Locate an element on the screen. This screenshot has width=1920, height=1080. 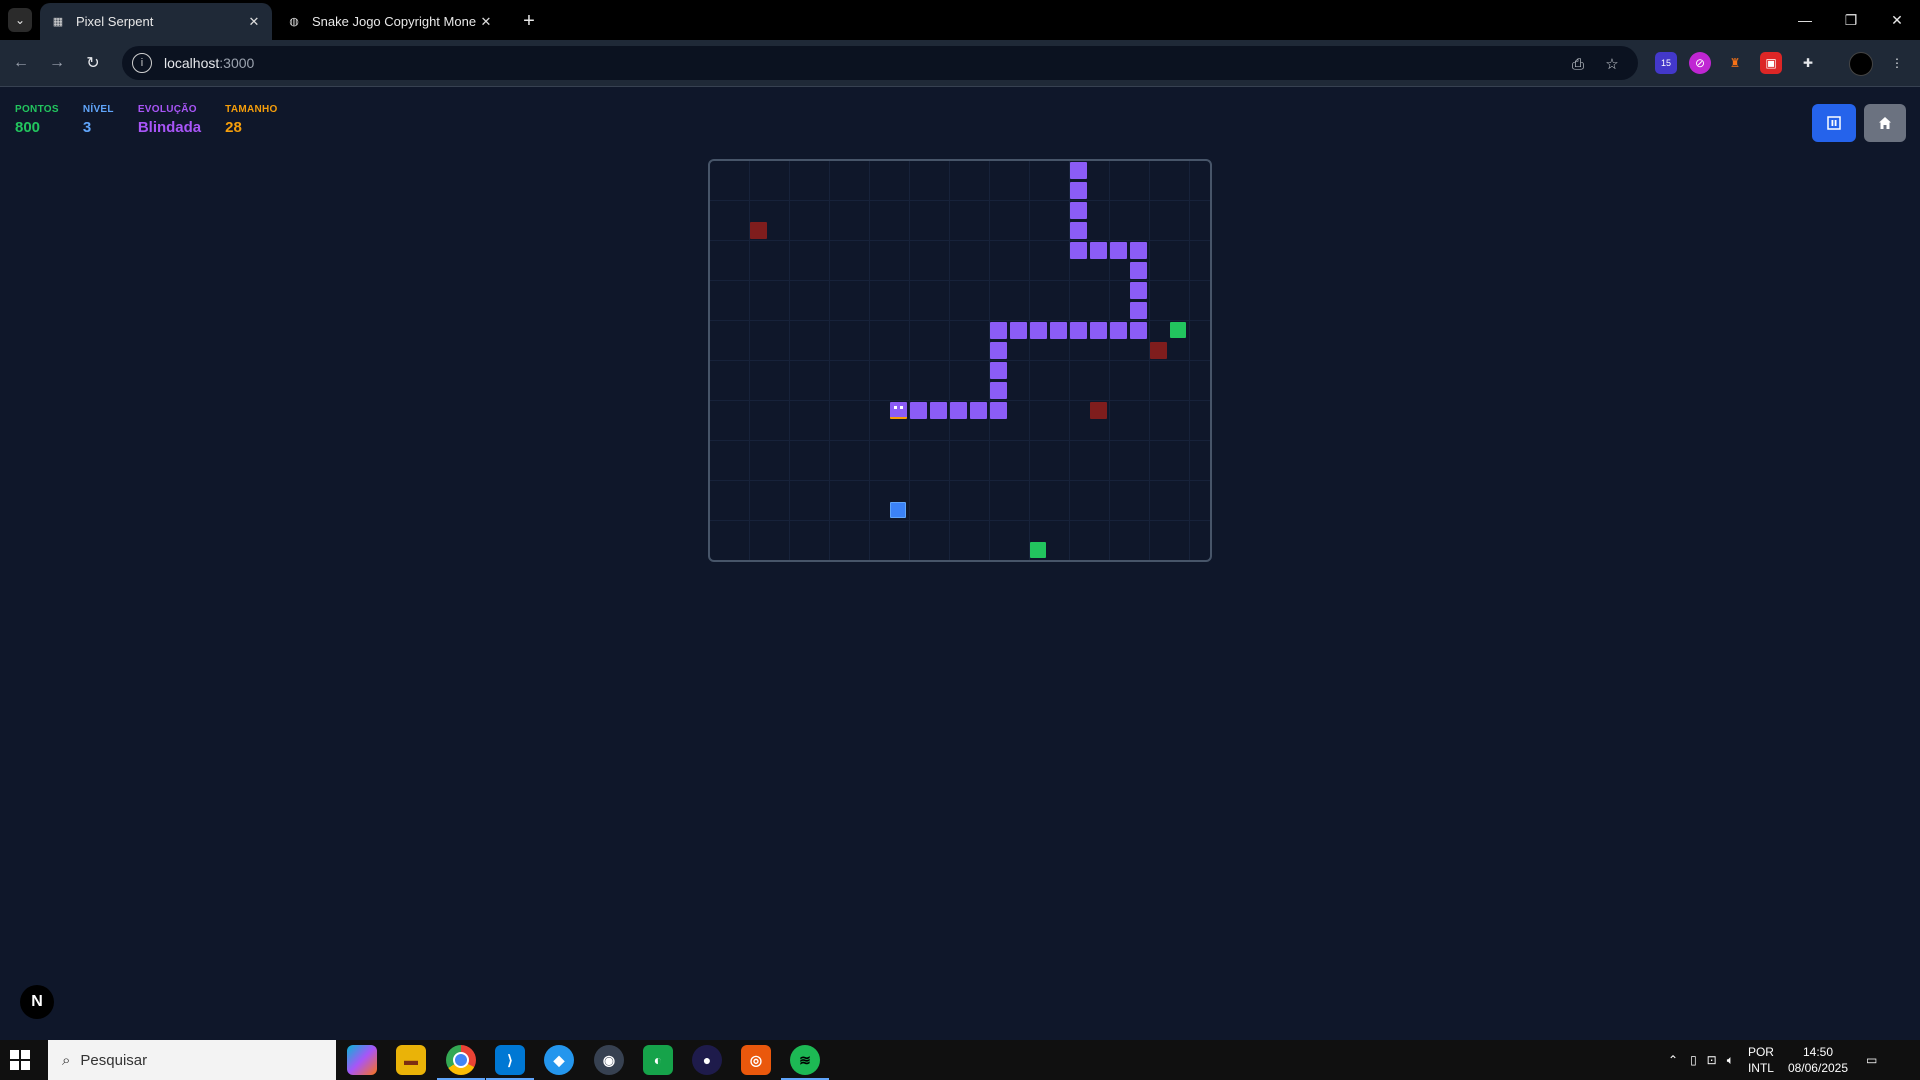
file-explorer-icon: ▬ is located at coordinates (411, 1060).